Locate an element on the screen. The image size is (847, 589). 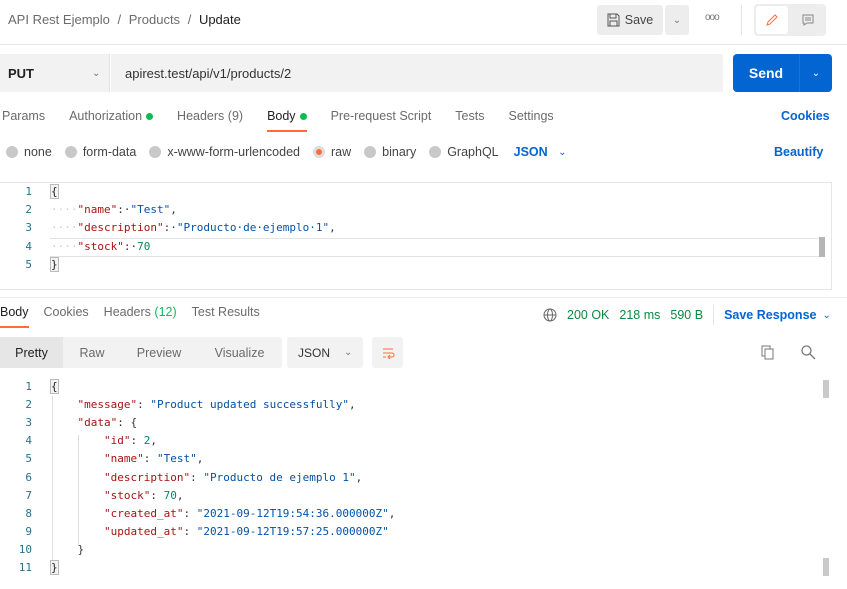
response-size: 590 B is located at coordinates (686, 315).